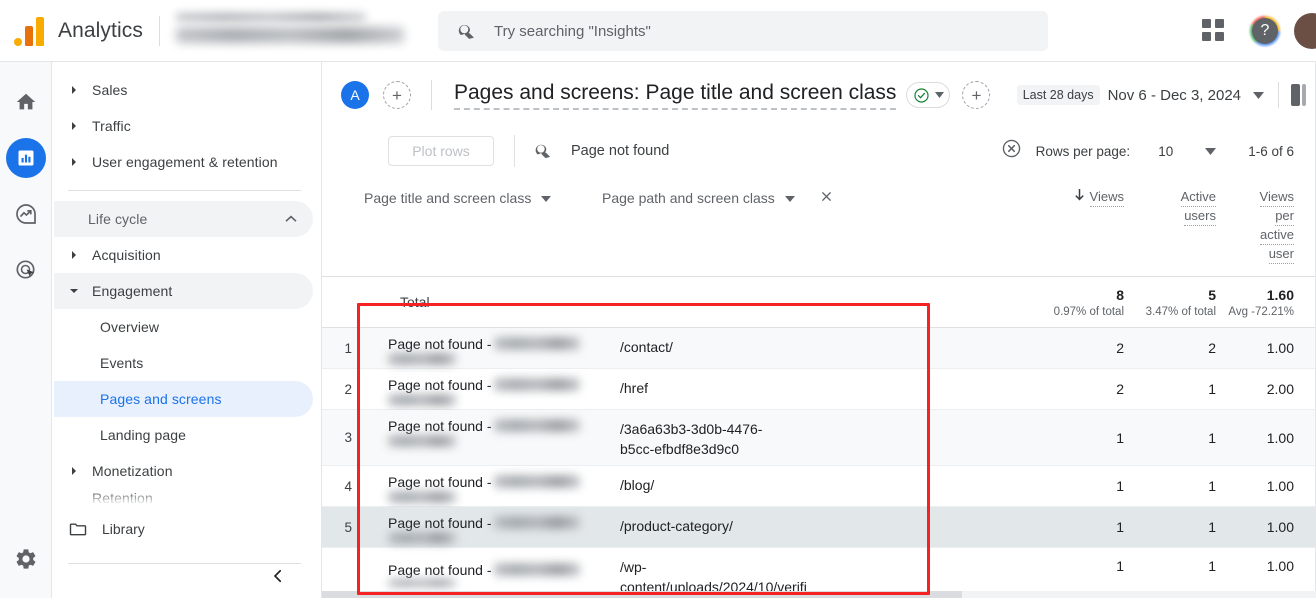 The height and width of the screenshot is (598, 1316). I want to click on sidebar-item-overview: Overview, so click(183, 327).